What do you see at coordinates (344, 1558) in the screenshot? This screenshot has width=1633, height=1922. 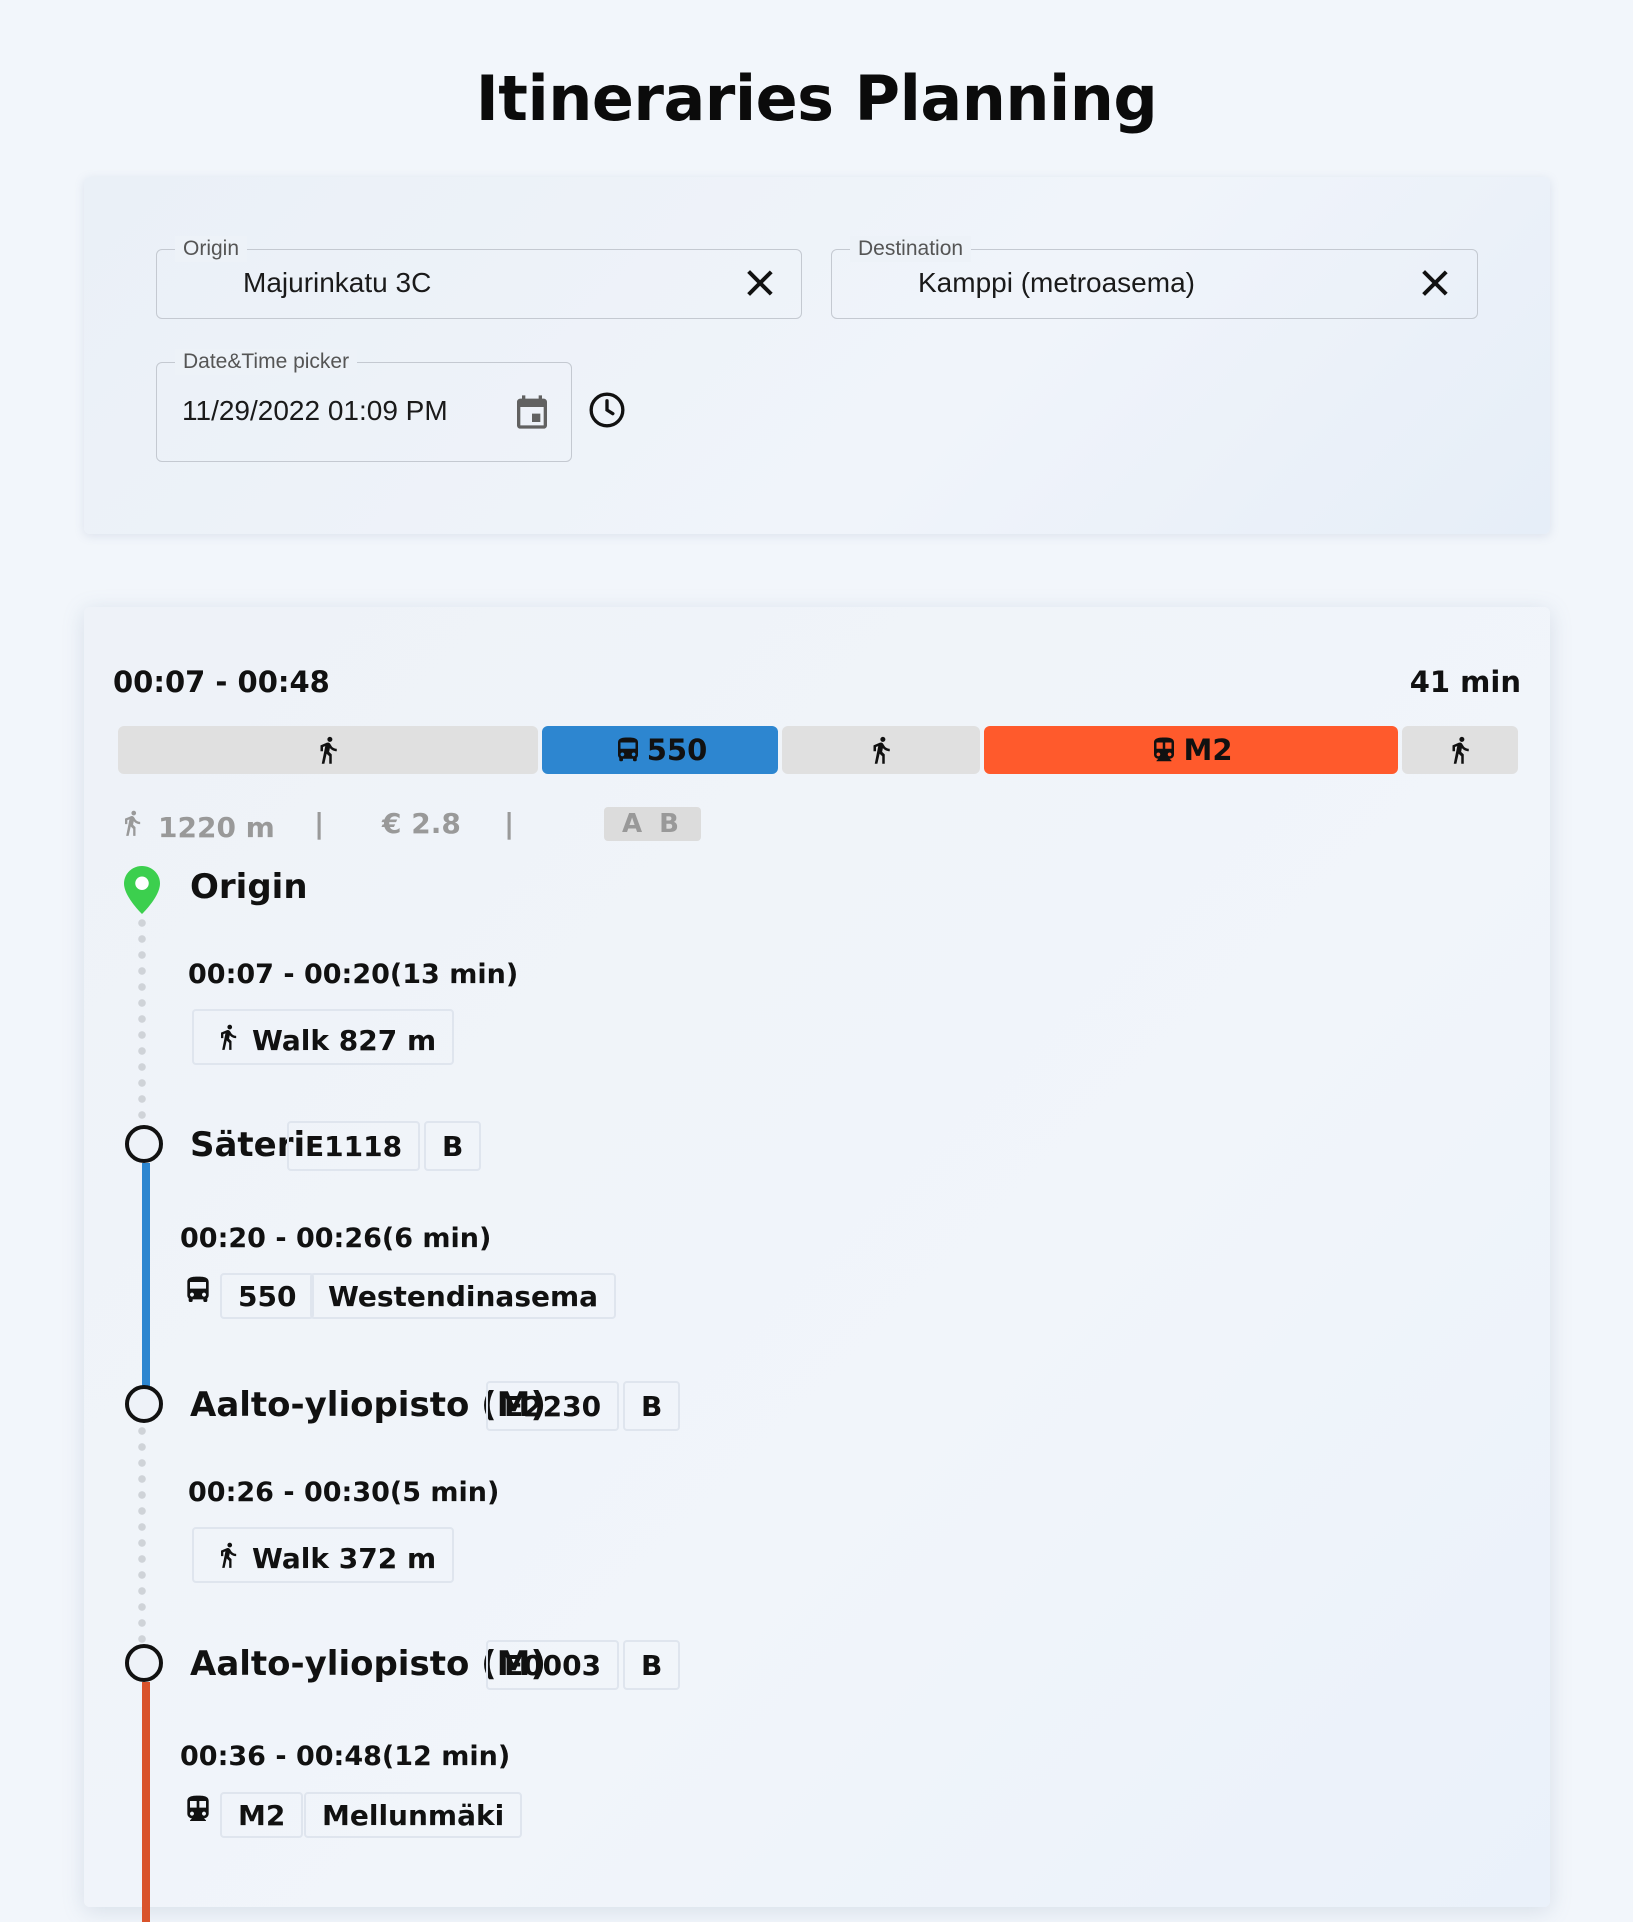 I see `leg-3-walk-desc: Walk 372 m` at bounding box center [344, 1558].